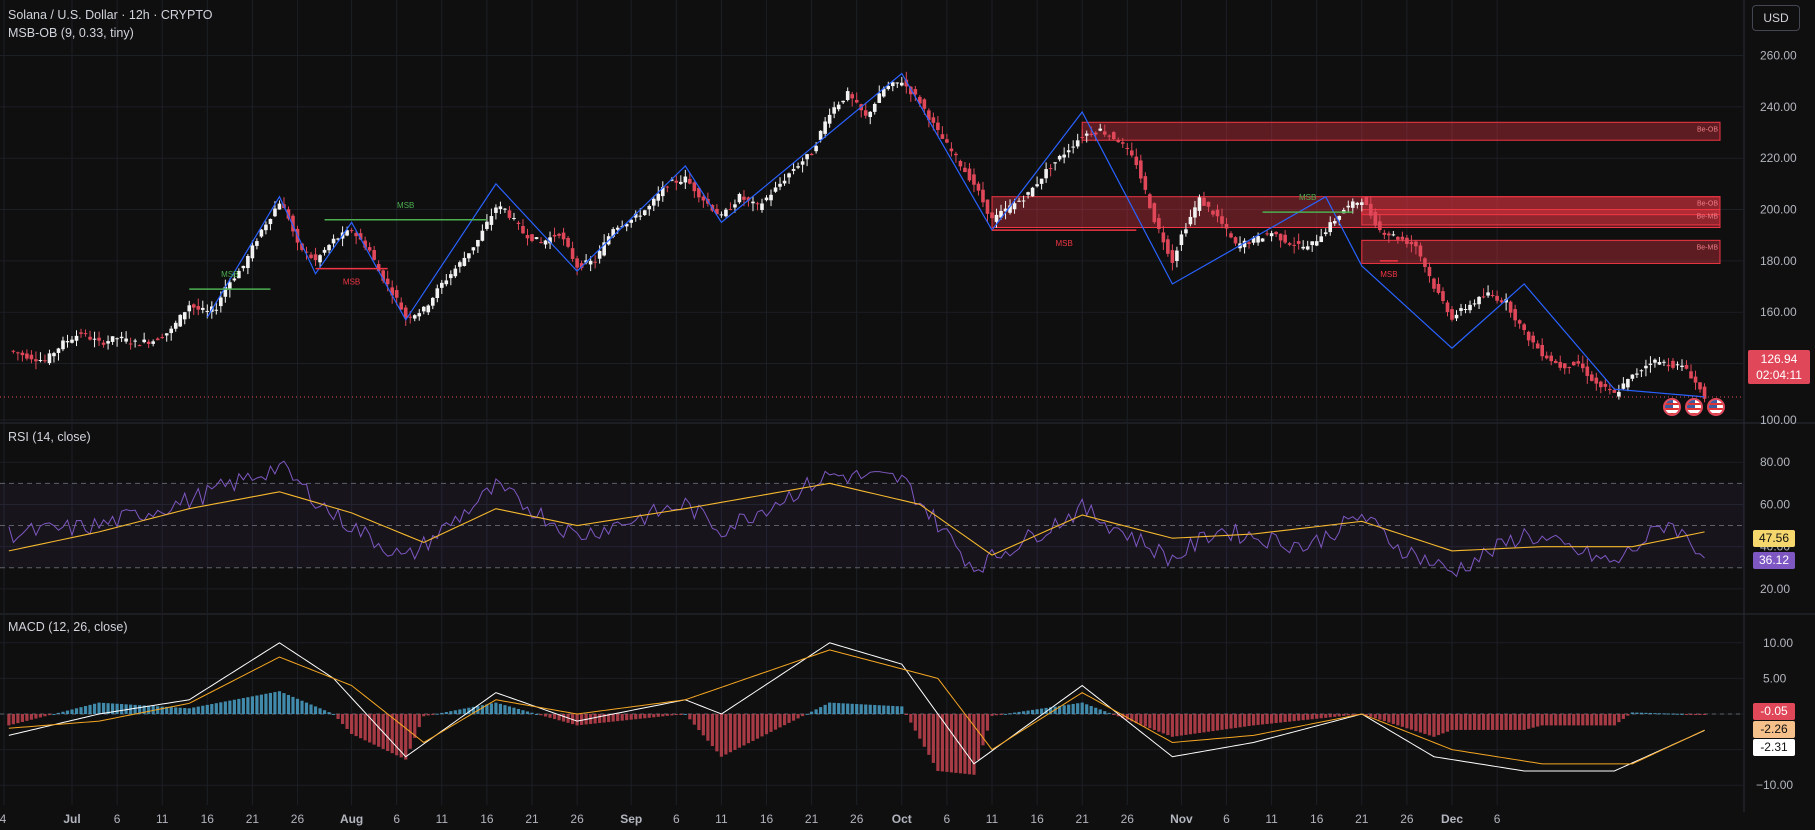 The width and height of the screenshot is (1815, 830). I want to click on msb-label: MSB, so click(351, 282).